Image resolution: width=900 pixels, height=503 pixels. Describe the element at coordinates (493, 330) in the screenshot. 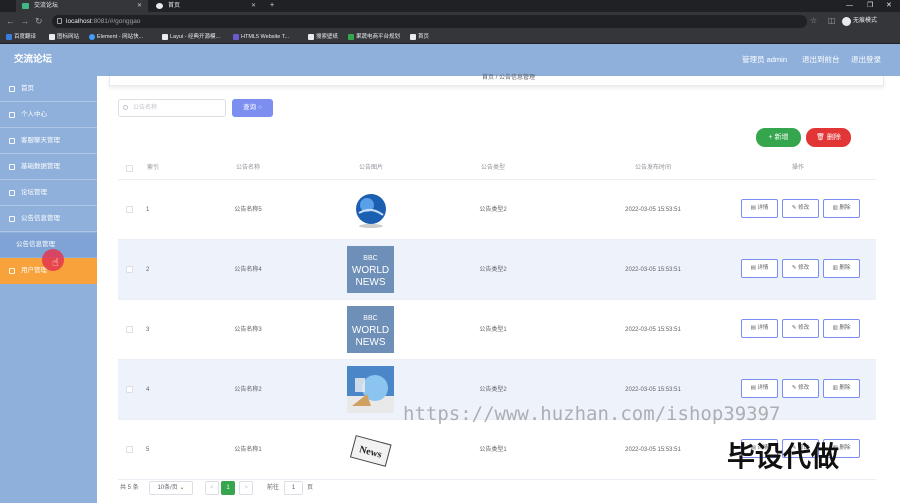

I see `row-type: 公告类型1` at that location.